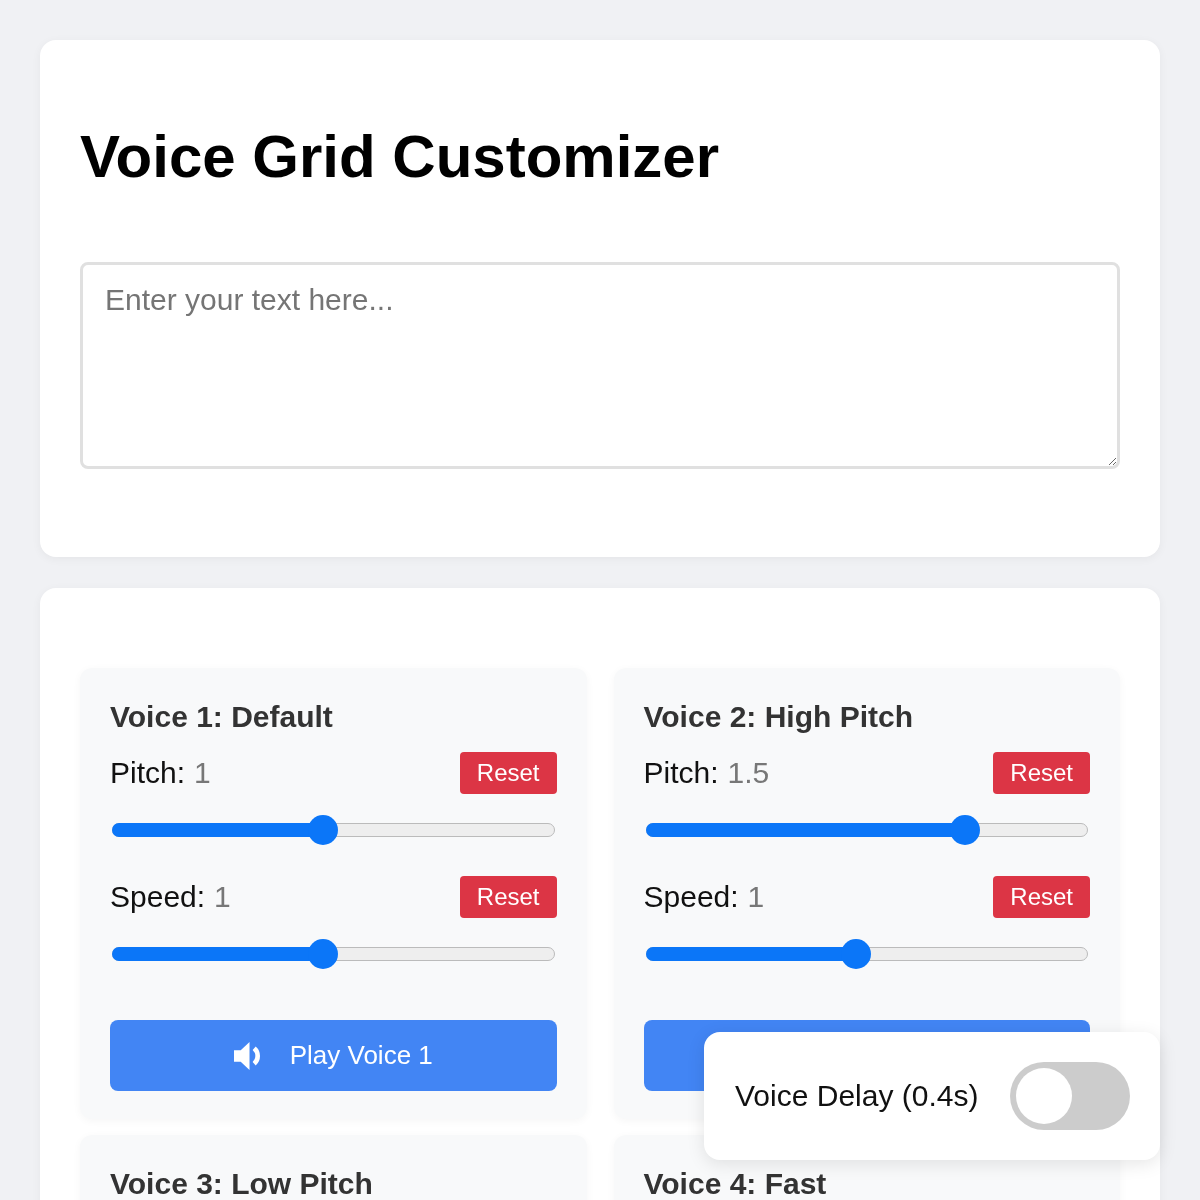  I want to click on control-value: 1.5, so click(748, 773).